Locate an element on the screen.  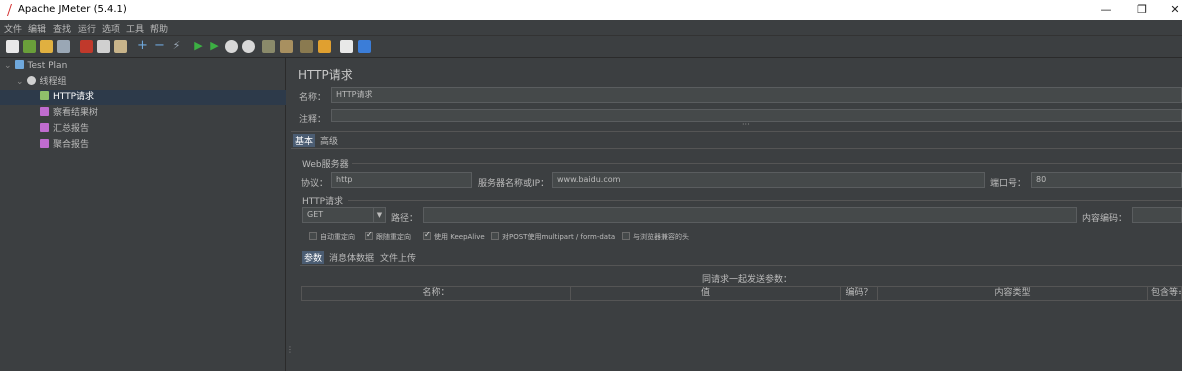
expand-icon: + is located at coordinates (142, 46).